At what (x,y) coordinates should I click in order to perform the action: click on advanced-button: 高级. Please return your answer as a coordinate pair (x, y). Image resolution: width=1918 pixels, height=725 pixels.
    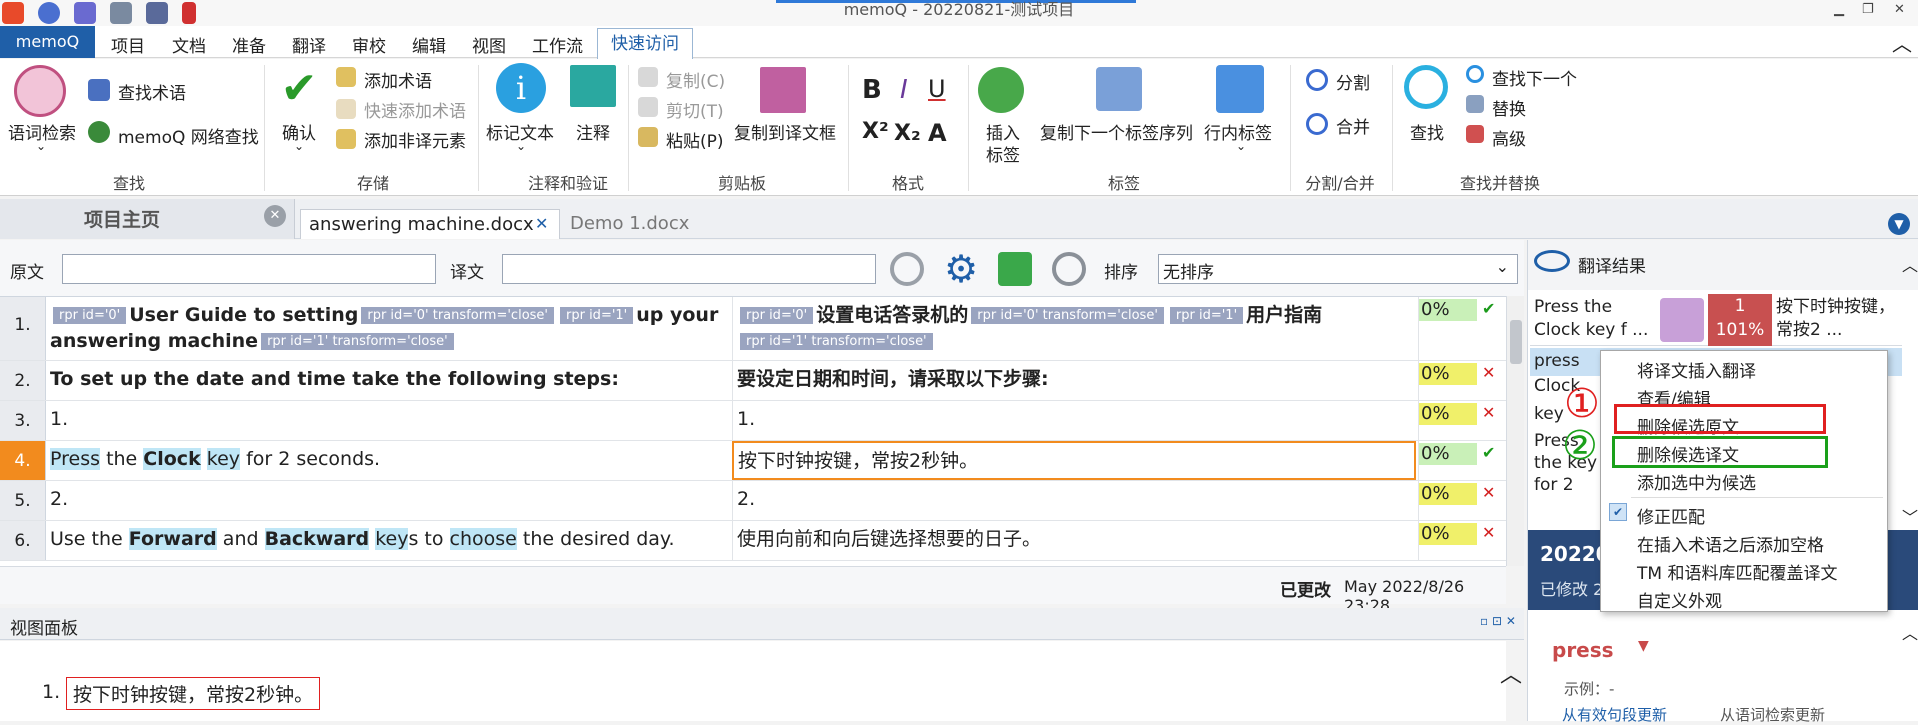
    Looking at the image, I should click on (1509, 137).